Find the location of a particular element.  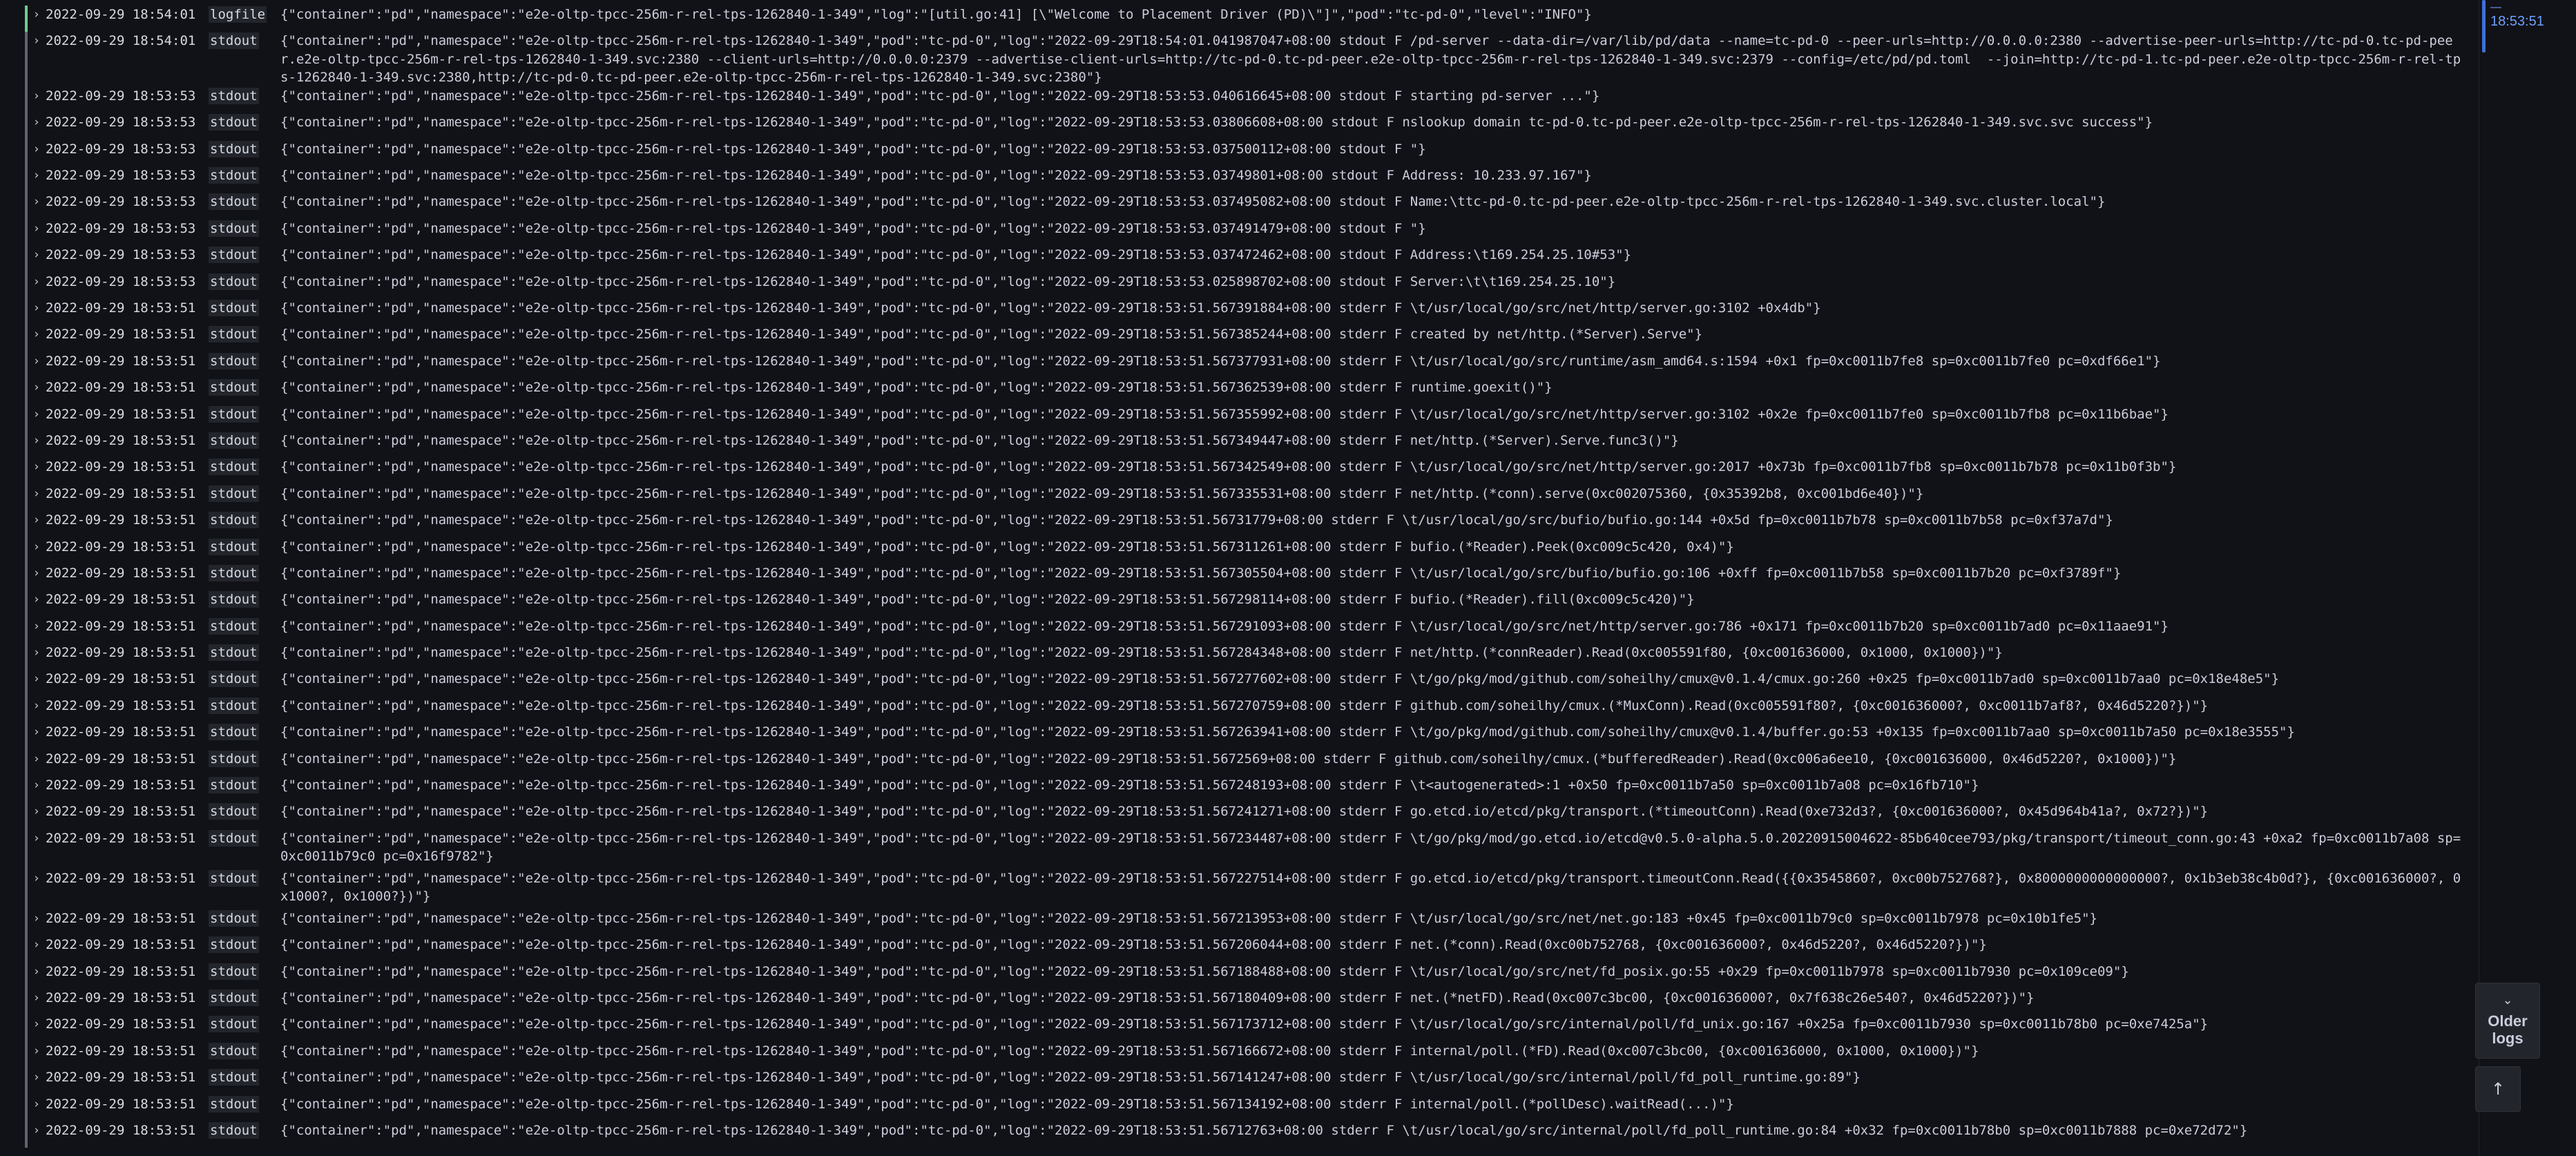

scroll-thumb is located at coordinates (2484, 26).